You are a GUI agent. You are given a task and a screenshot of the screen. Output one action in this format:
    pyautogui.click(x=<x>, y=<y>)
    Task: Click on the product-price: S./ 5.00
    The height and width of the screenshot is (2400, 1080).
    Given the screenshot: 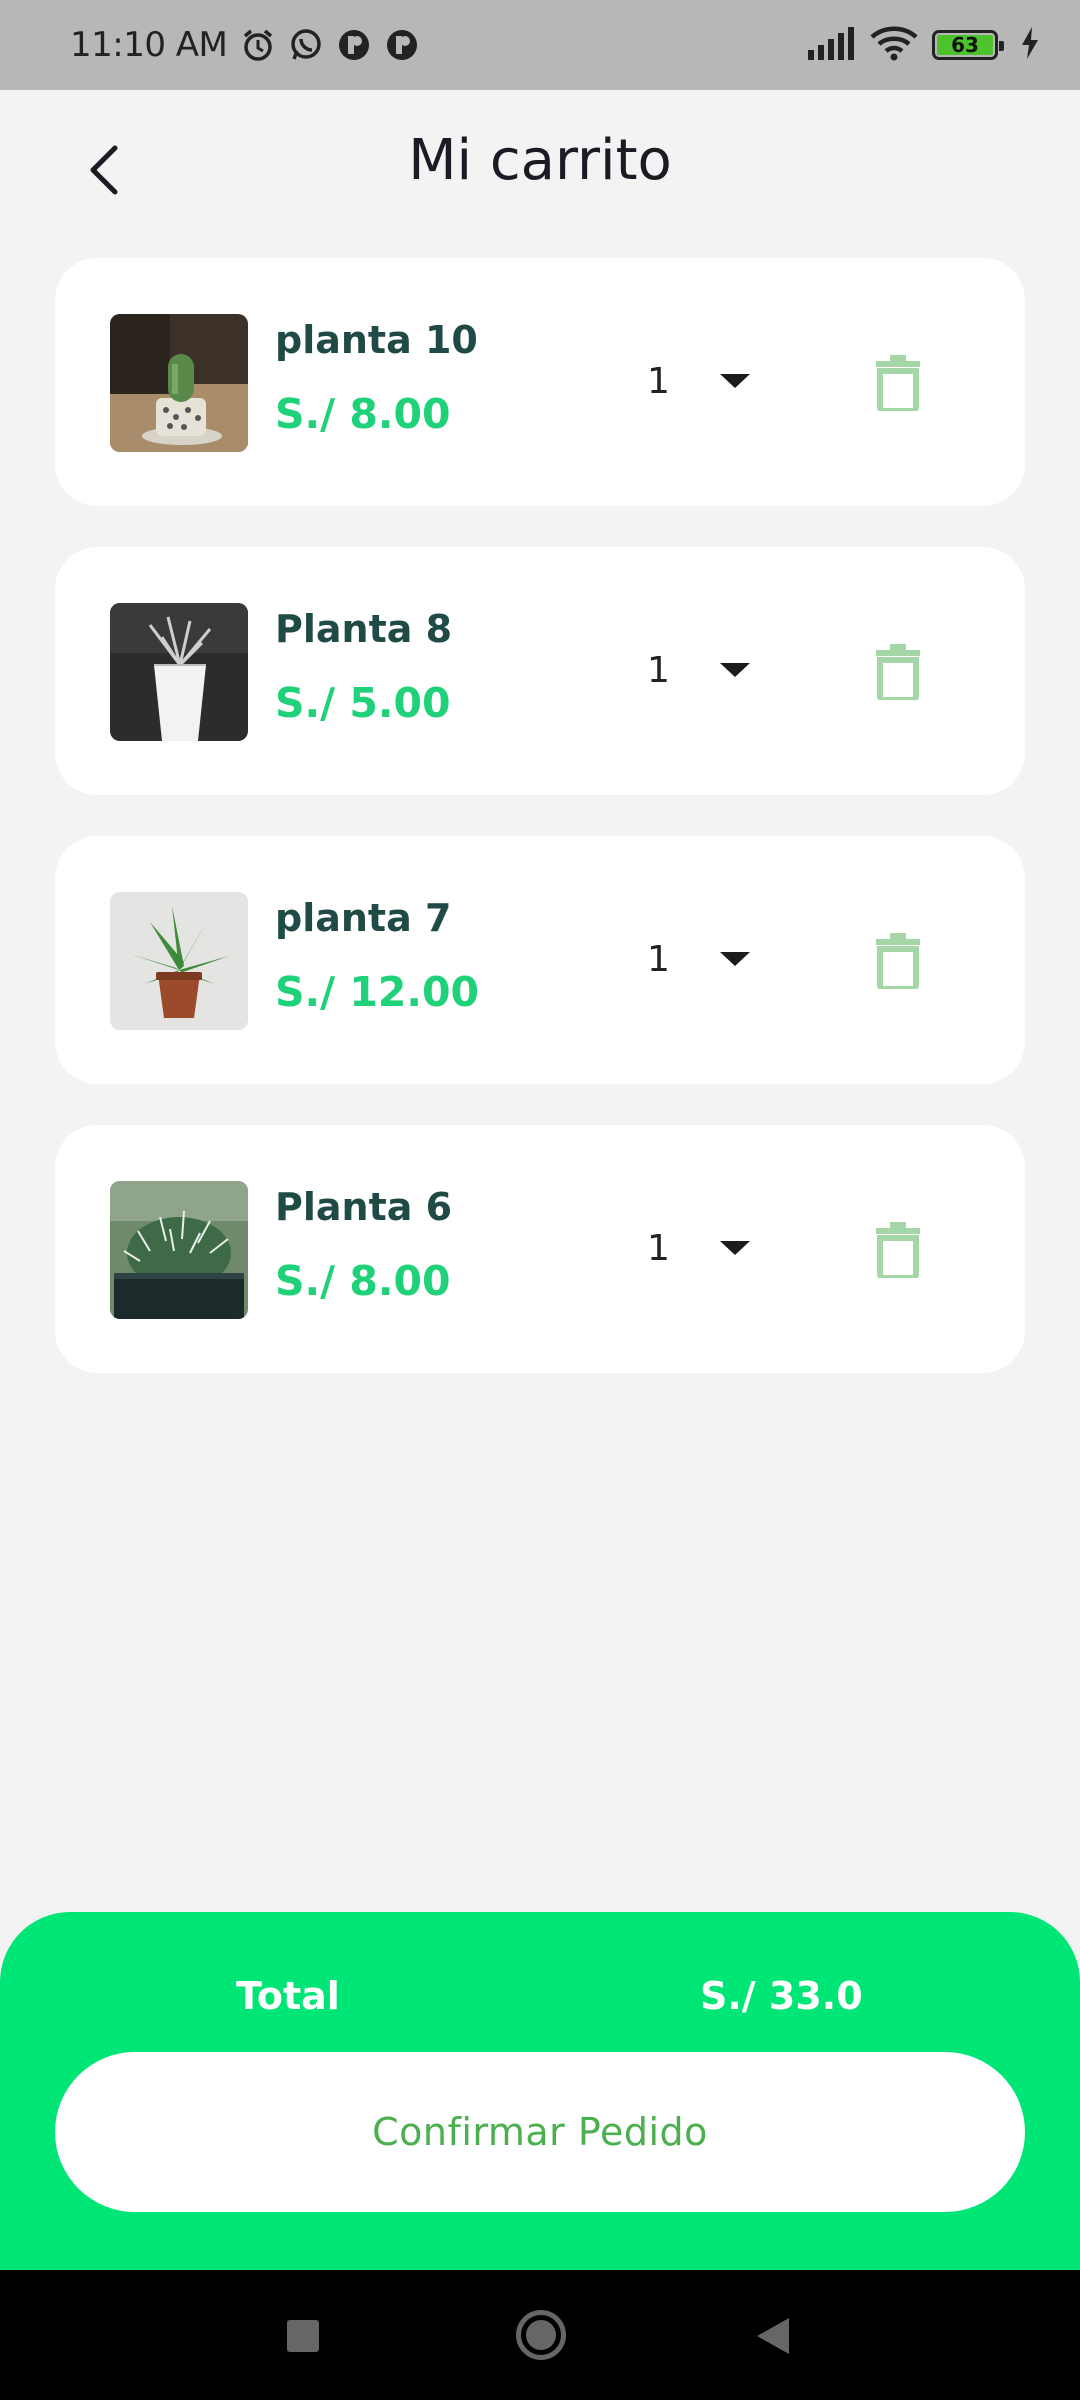 What is the action you would take?
    pyautogui.click(x=363, y=703)
    